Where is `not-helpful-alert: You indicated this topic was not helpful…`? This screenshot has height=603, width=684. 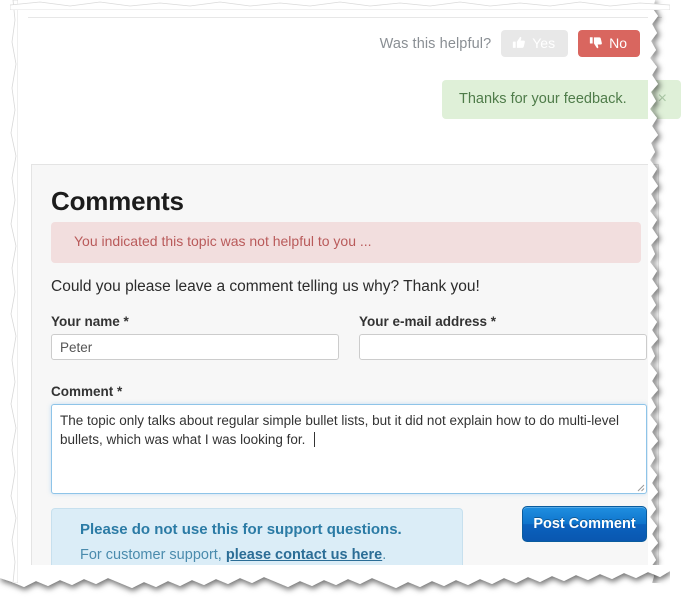 not-helpful-alert: You indicated this topic was not helpful… is located at coordinates (346, 242).